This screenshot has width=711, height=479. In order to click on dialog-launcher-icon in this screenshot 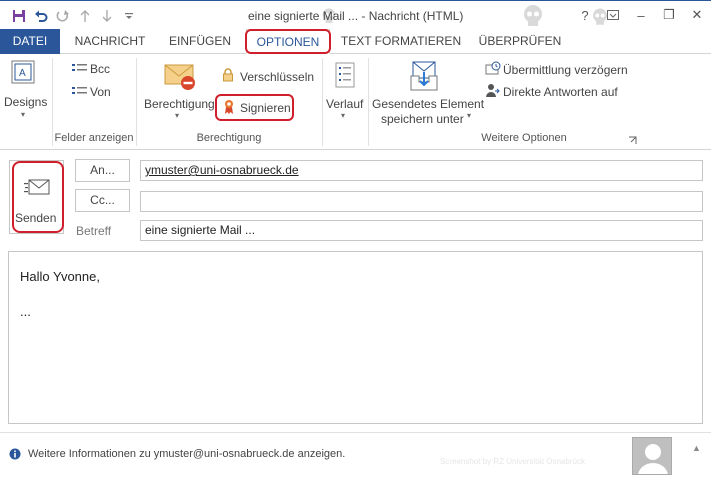, I will do `click(632, 141)`.